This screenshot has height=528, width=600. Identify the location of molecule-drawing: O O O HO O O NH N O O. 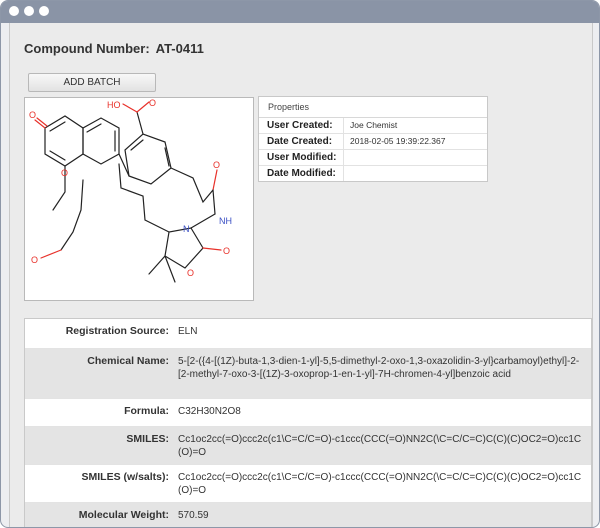
(130, 190).